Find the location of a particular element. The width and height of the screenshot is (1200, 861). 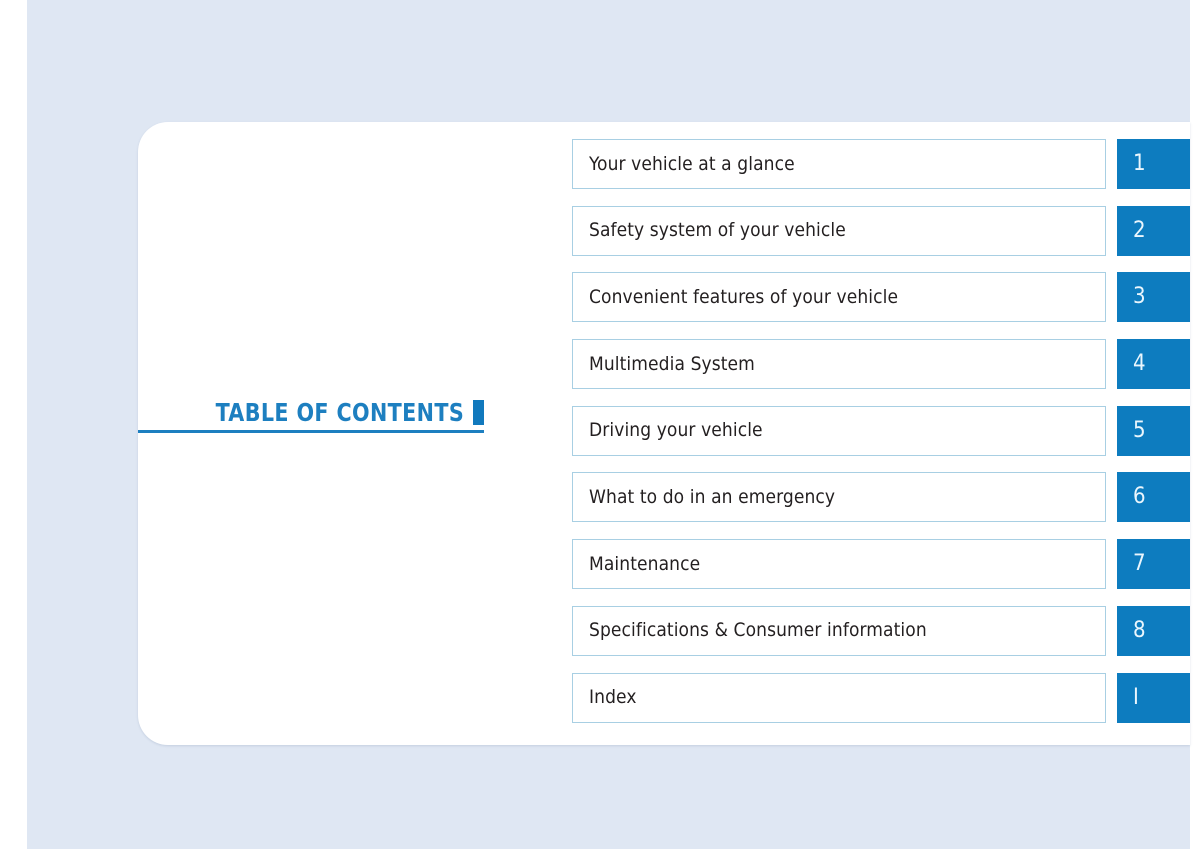

page-title: TABLE OF CONTENTS is located at coordinates (339, 412).